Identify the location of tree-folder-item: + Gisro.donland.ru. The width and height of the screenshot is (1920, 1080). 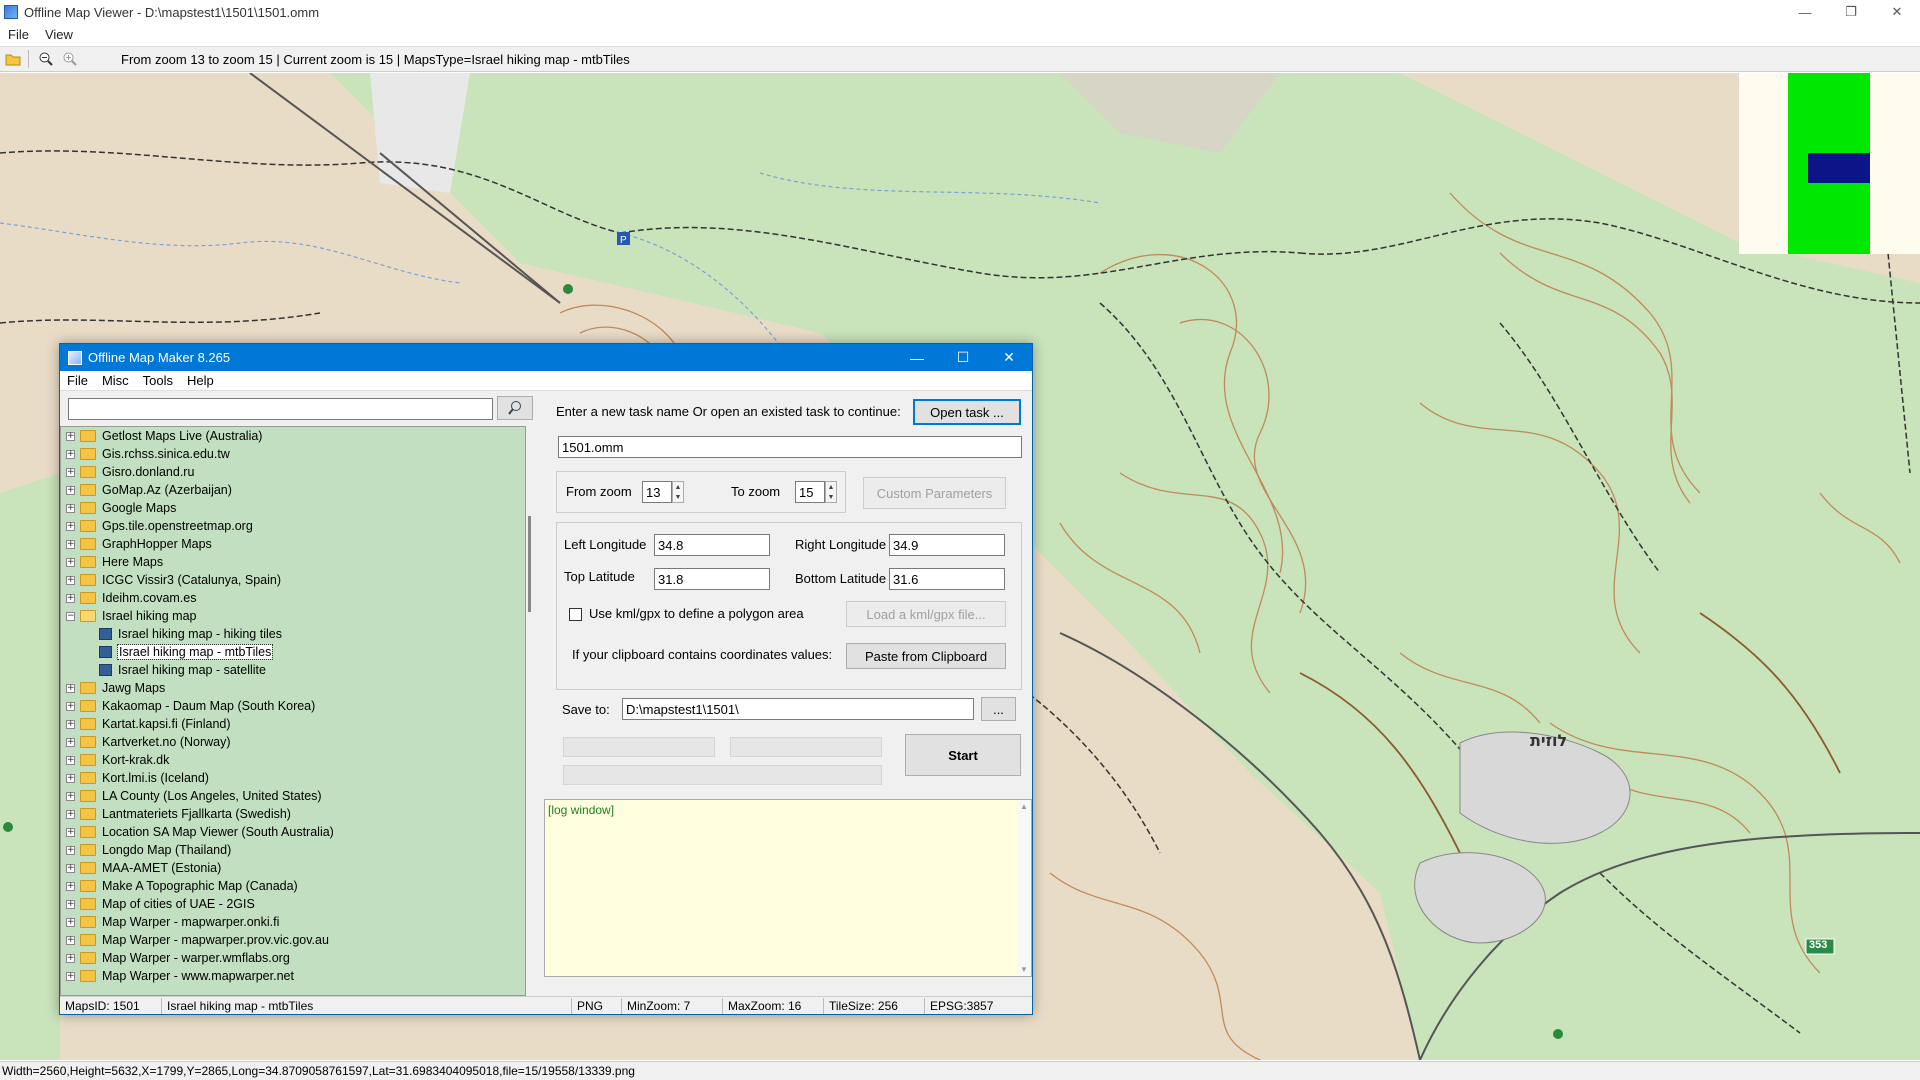
(293, 472).